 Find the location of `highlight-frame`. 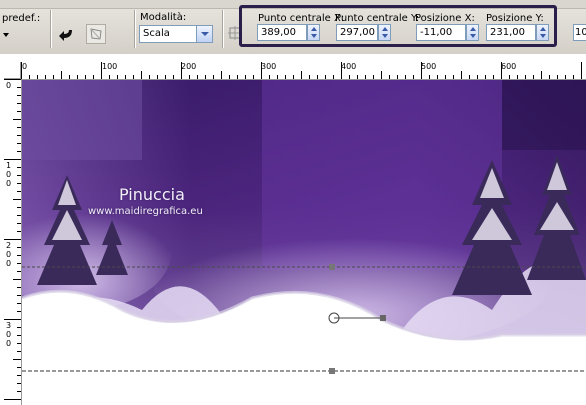

highlight-frame is located at coordinates (398, 26).